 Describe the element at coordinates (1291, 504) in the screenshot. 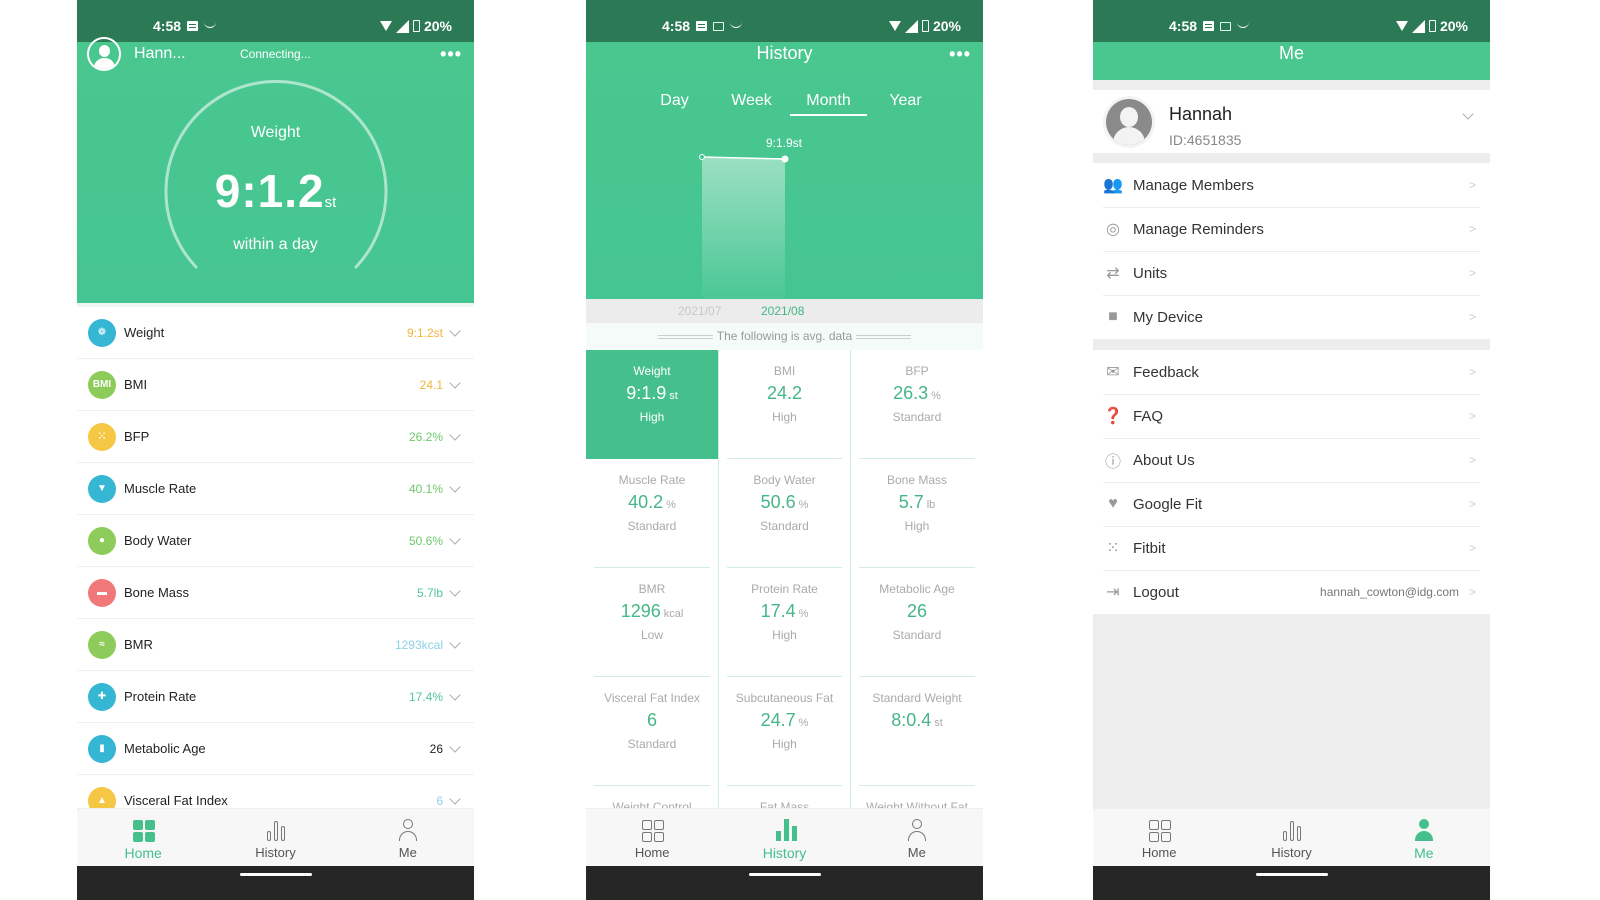

I see `menu-item-google-fit: ♥ Google Fit >` at that location.